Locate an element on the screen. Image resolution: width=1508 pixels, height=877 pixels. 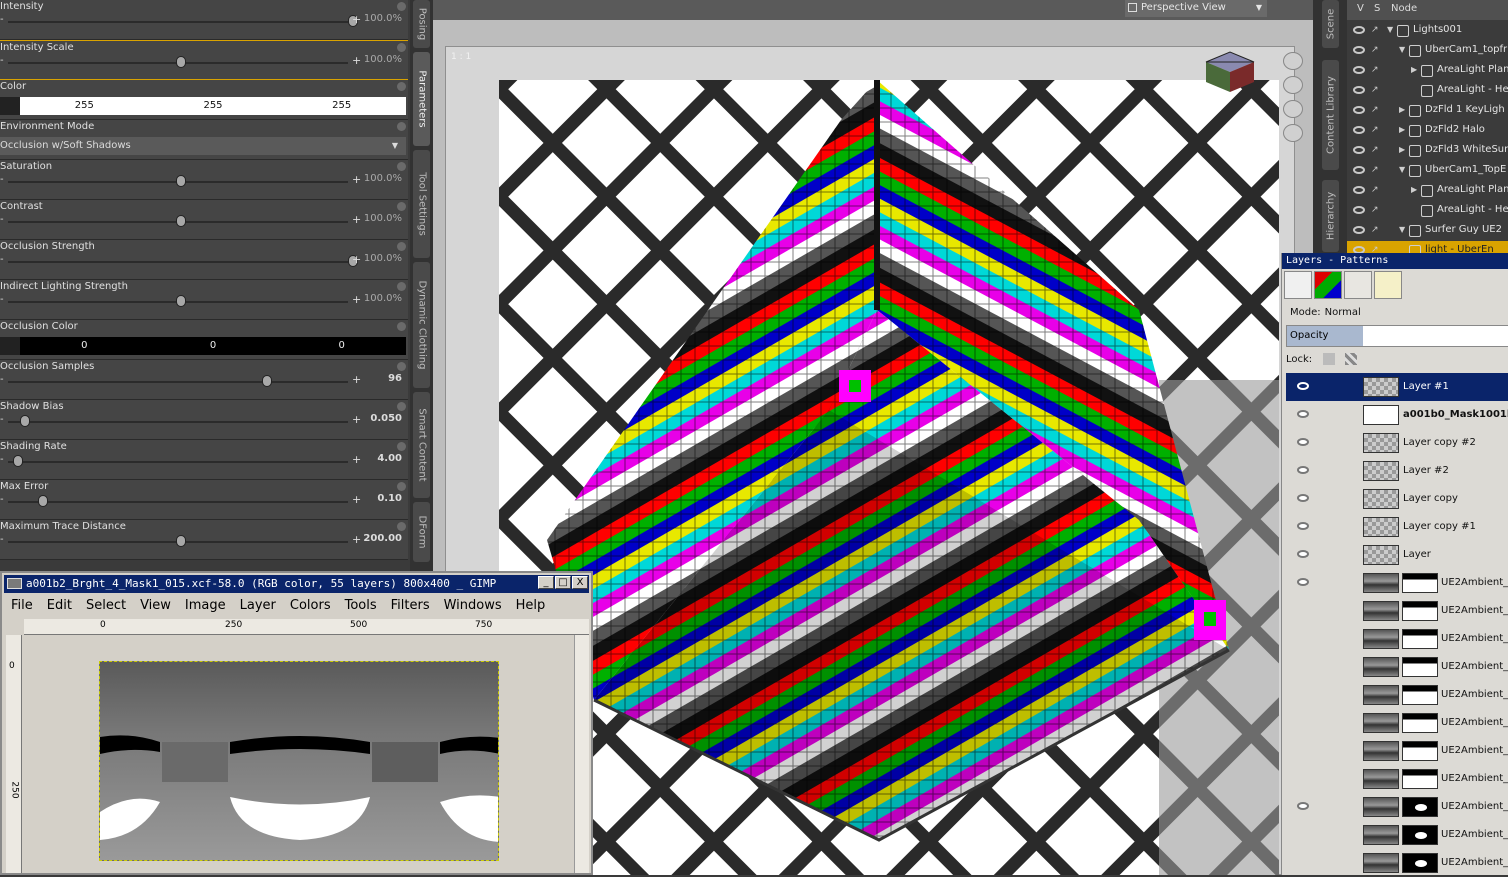
camera-orbit-icon is located at coordinates (1293, 61).